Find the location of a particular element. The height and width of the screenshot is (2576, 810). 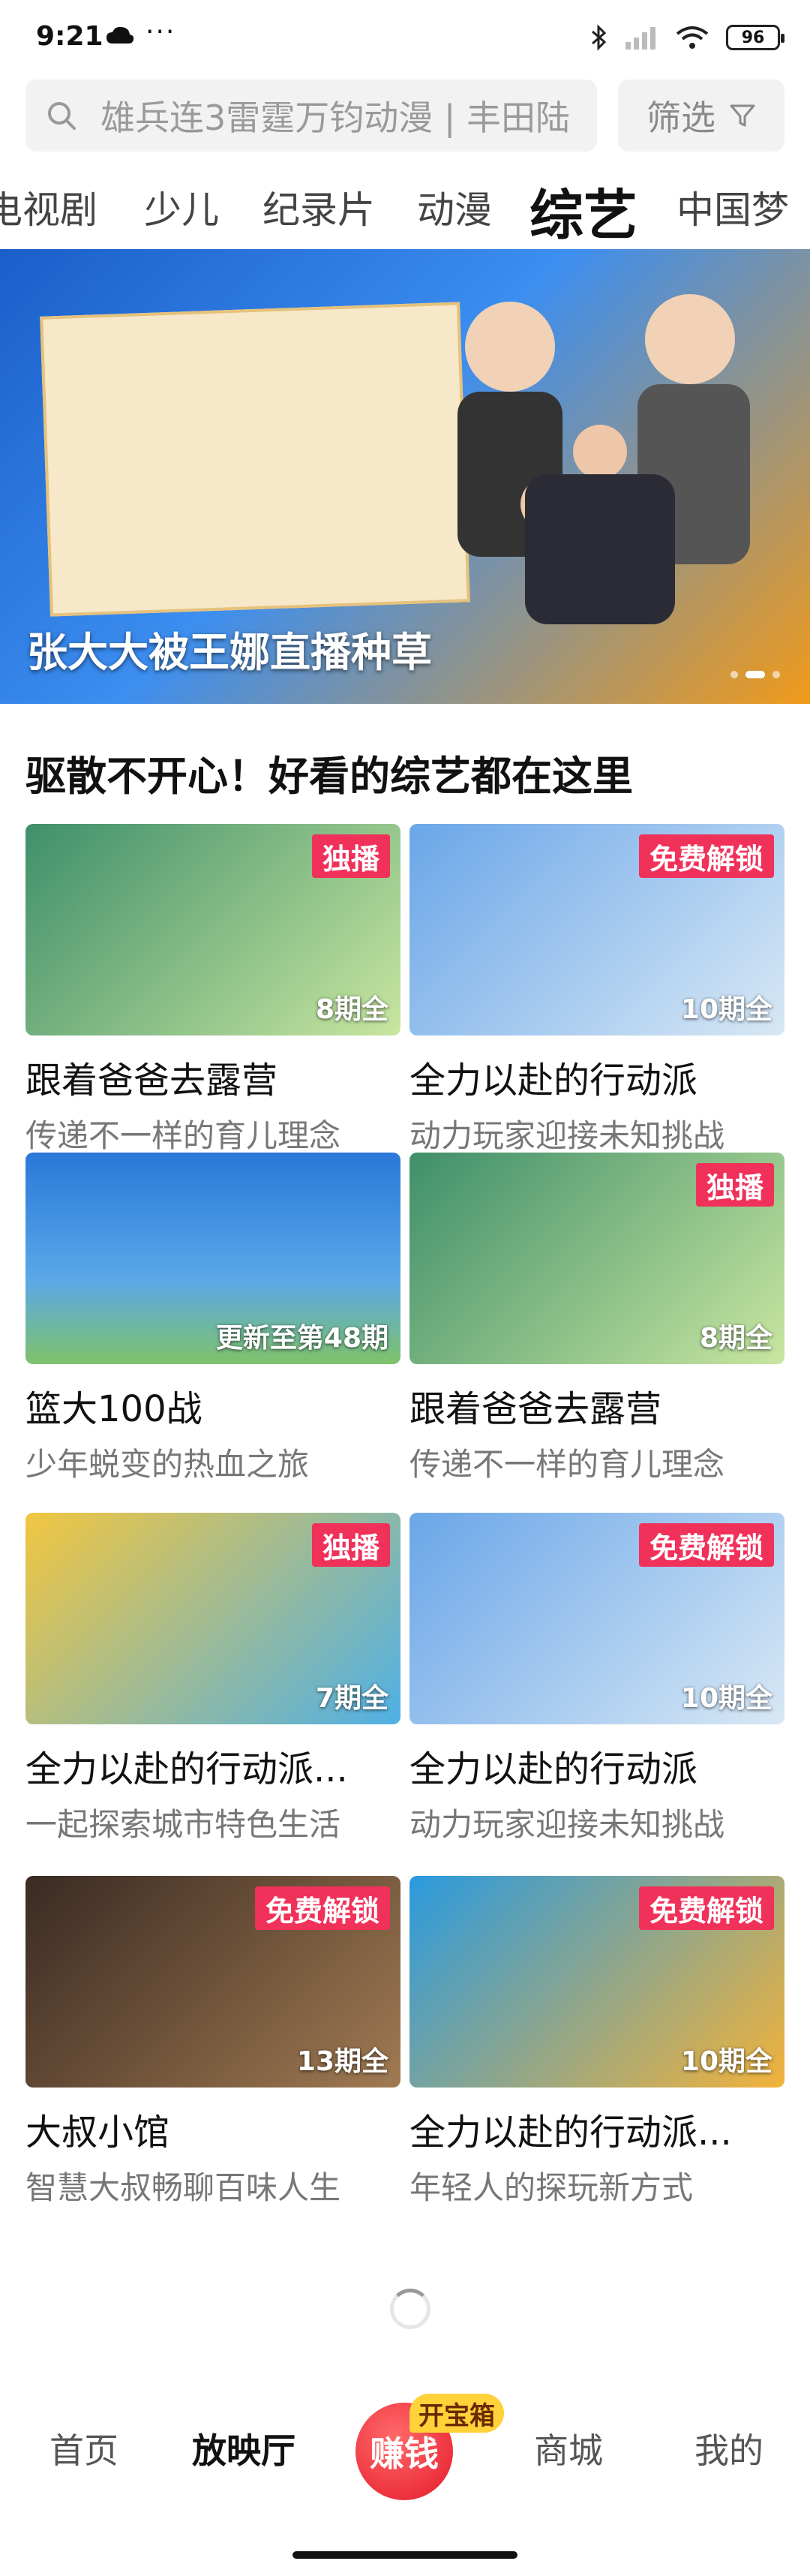

battery-icon: 96 is located at coordinates (755, 37).